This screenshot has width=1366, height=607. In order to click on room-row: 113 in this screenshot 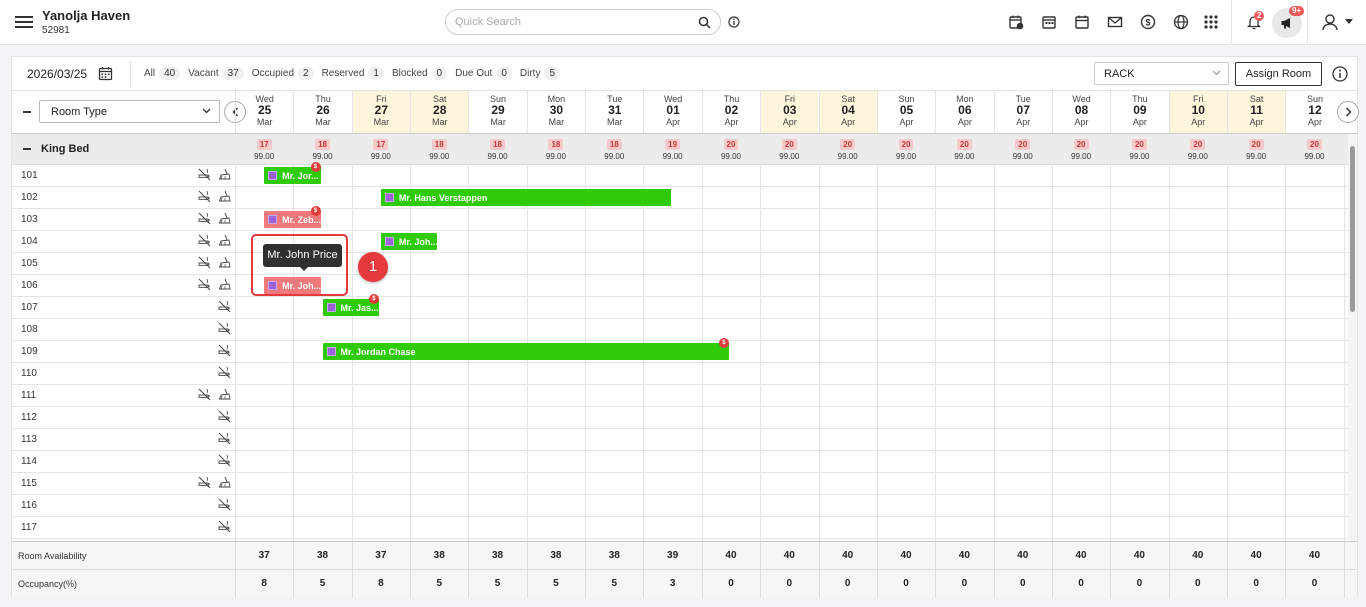, I will do `click(680, 440)`.